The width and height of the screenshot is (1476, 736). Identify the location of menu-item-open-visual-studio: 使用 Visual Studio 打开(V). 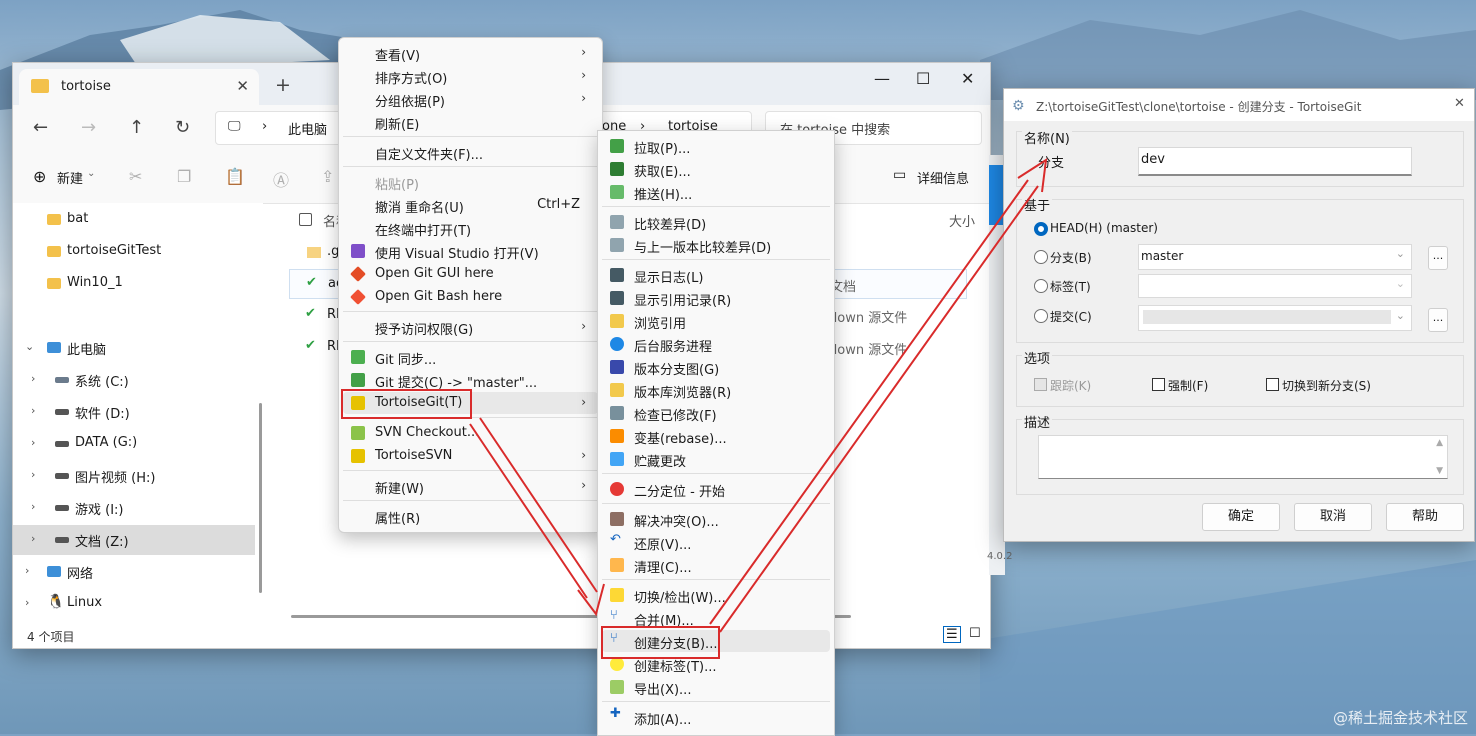
(470, 251).